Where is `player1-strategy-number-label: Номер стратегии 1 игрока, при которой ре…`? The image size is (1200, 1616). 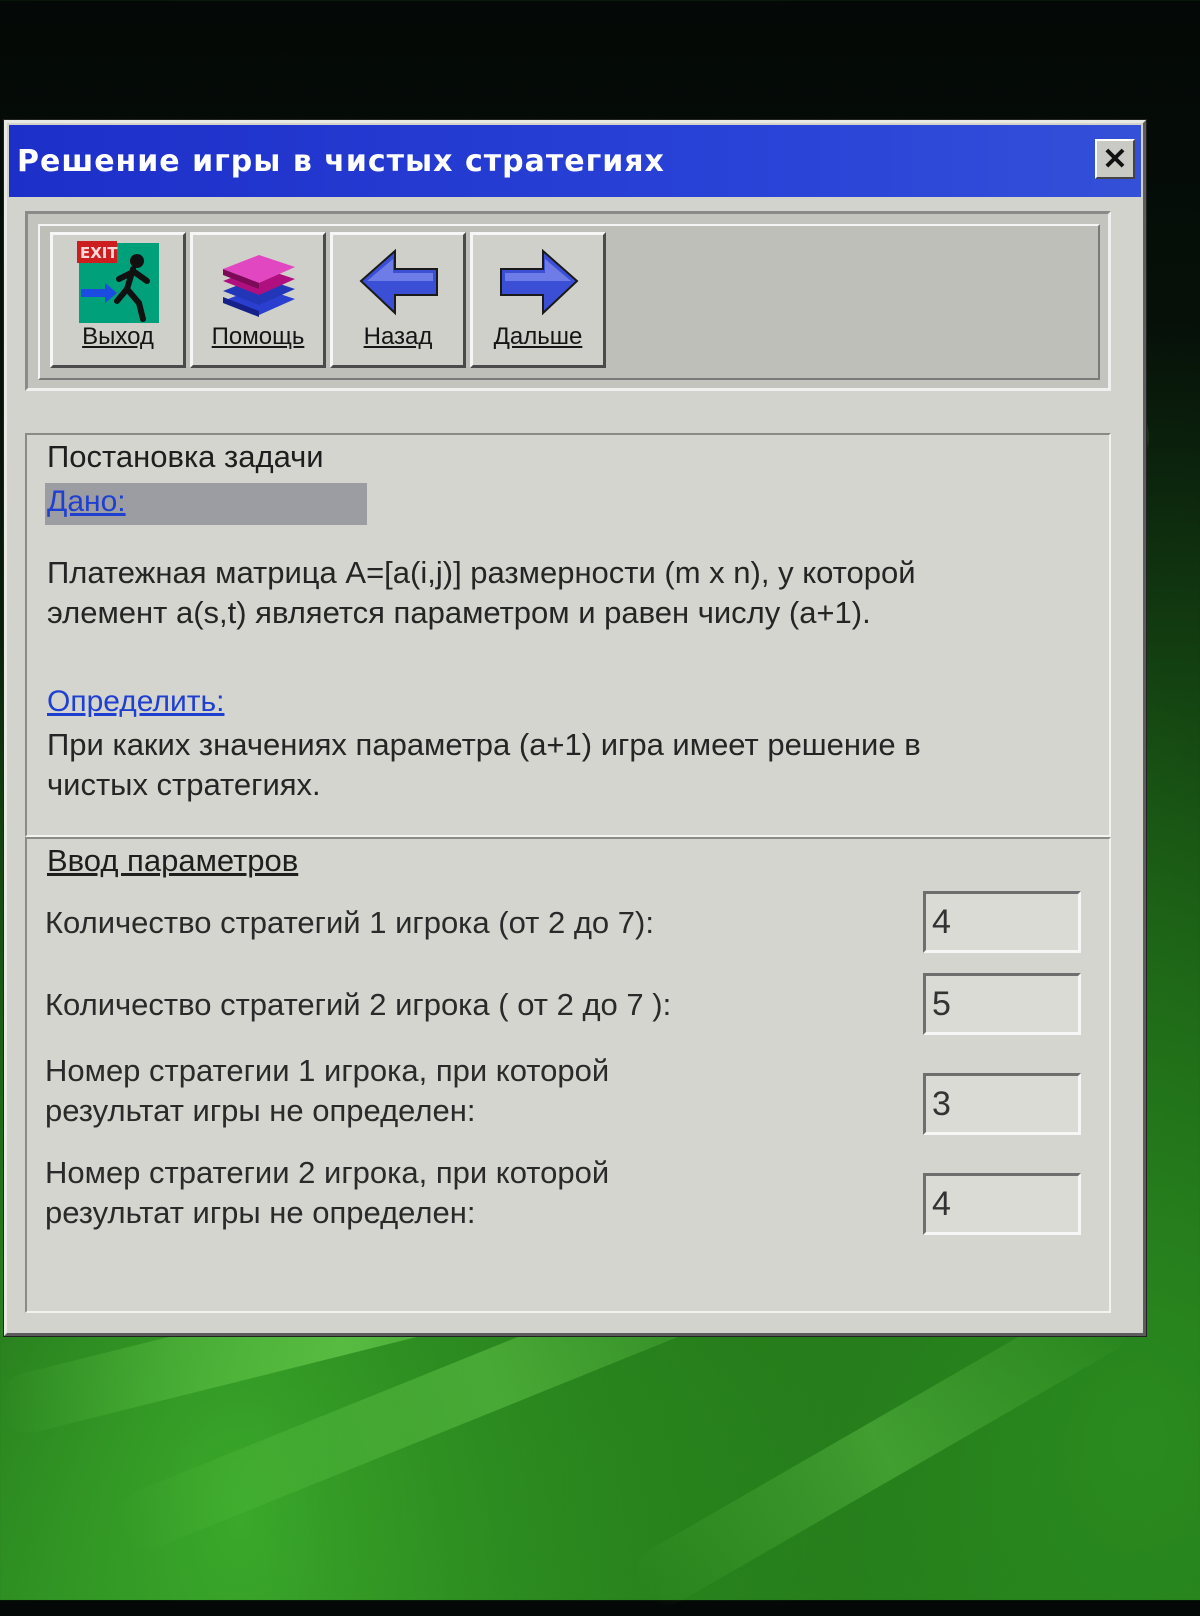
player1-strategy-number-label: Номер стратегии 1 игрока, при которой ре… is located at coordinates (327, 1090).